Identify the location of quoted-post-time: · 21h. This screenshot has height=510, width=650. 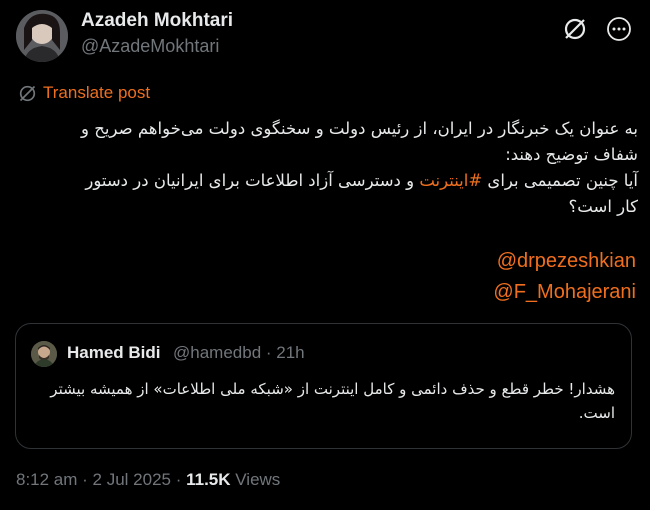
(285, 352).